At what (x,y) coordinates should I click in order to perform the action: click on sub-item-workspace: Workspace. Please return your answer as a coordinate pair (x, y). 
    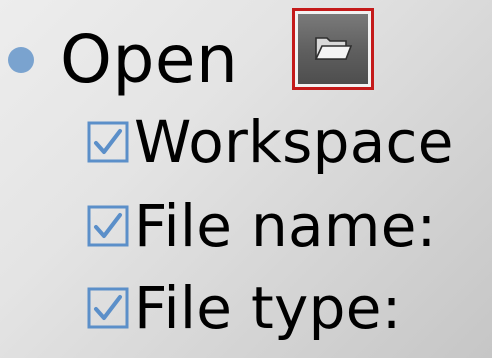
    Looking at the image, I should click on (270, 142).